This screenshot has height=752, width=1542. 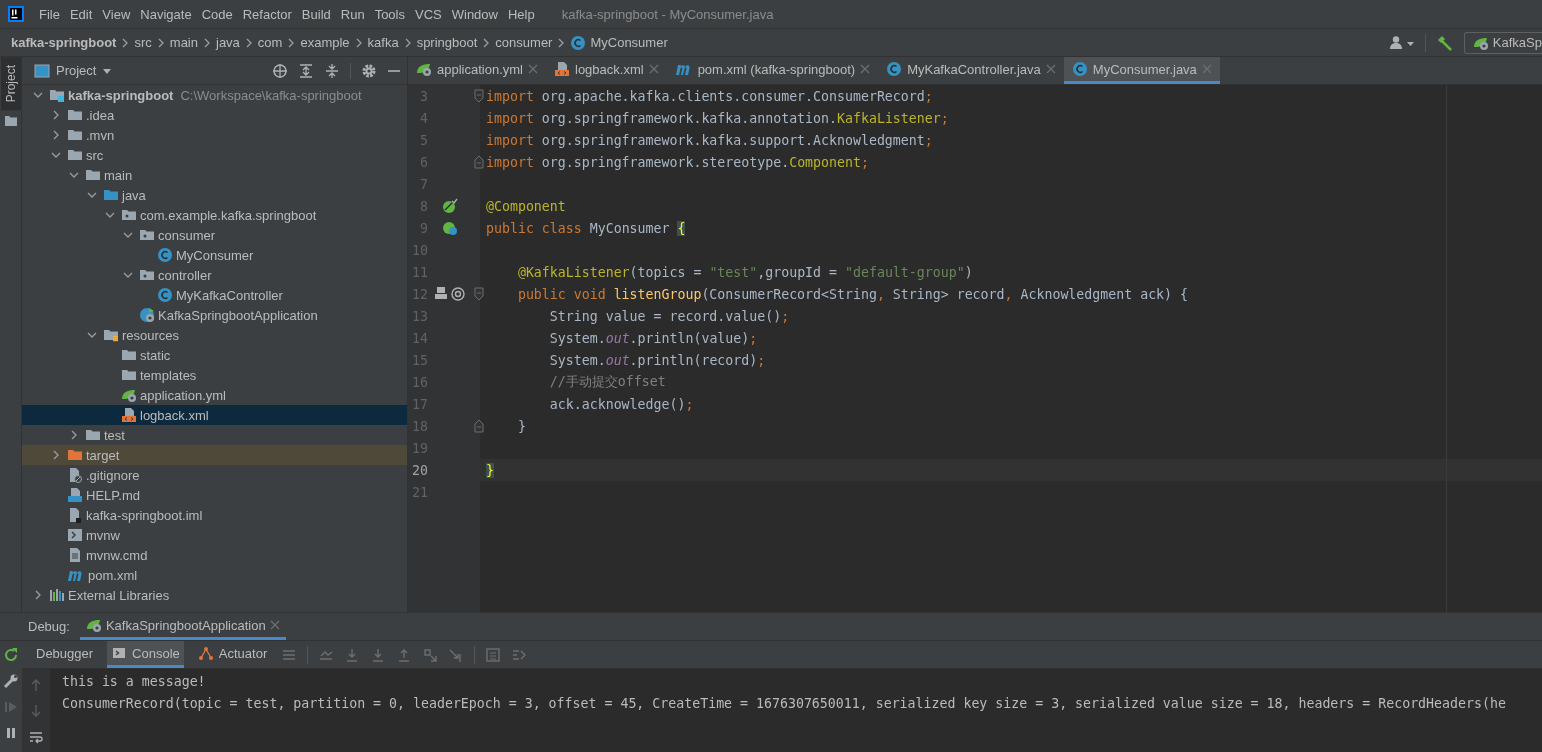 I want to click on tree-item-label: com.example.kafka.springboot, so click(x=228, y=215).